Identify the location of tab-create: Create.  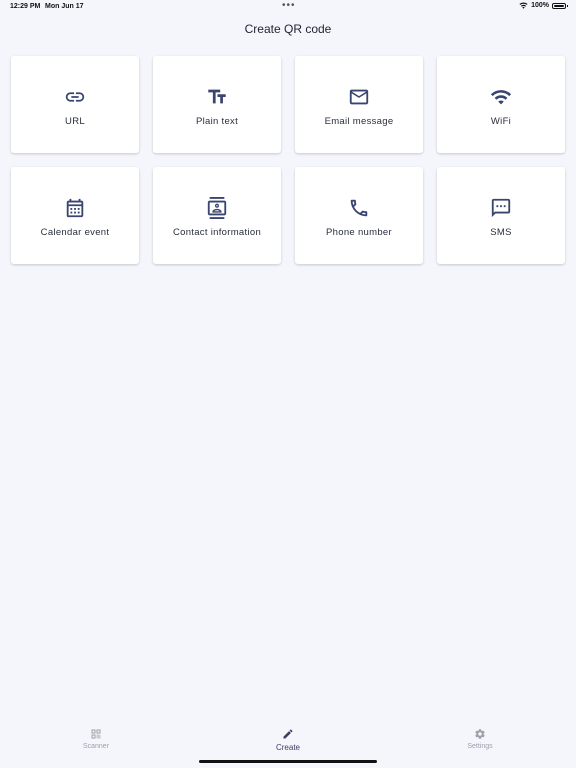
(288, 740).